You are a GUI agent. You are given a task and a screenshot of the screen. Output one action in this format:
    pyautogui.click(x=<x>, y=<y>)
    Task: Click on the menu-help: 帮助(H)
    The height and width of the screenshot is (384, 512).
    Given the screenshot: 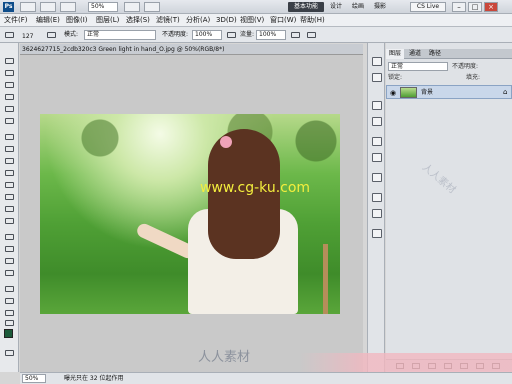 What is the action you would take?
    pyautogui.click(x=312, y=20)
    